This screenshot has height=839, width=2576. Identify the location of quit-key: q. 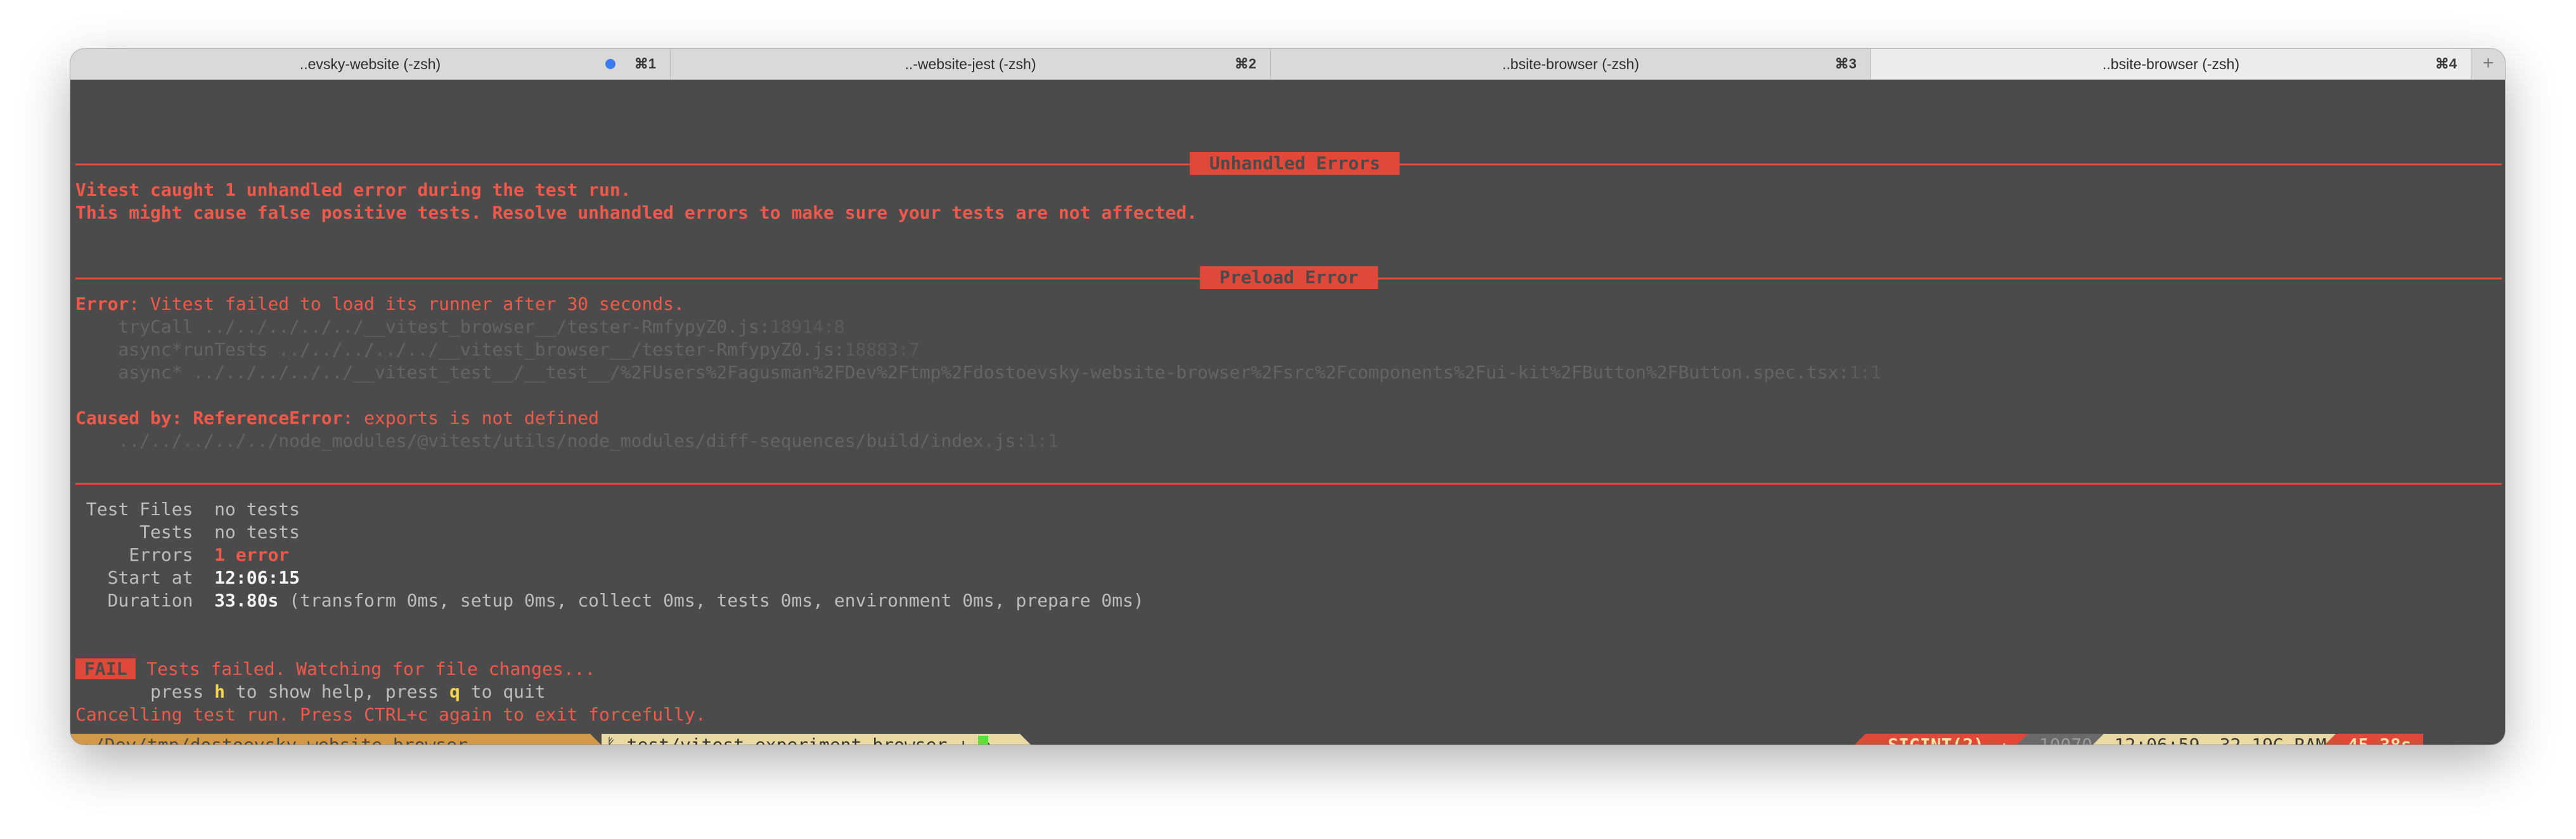
(455, 692).